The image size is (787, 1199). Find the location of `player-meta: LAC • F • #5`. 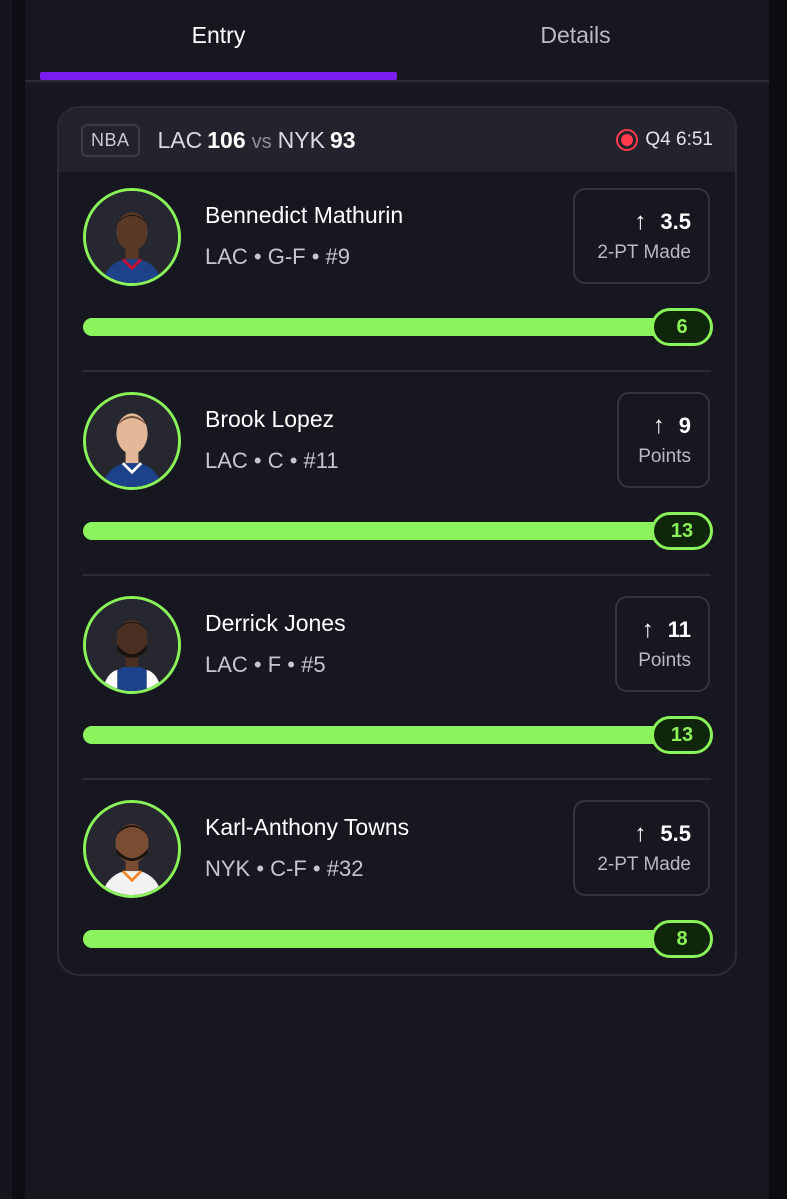

player-meta: LAC • F • #5 is located at coordinates (265, 664).